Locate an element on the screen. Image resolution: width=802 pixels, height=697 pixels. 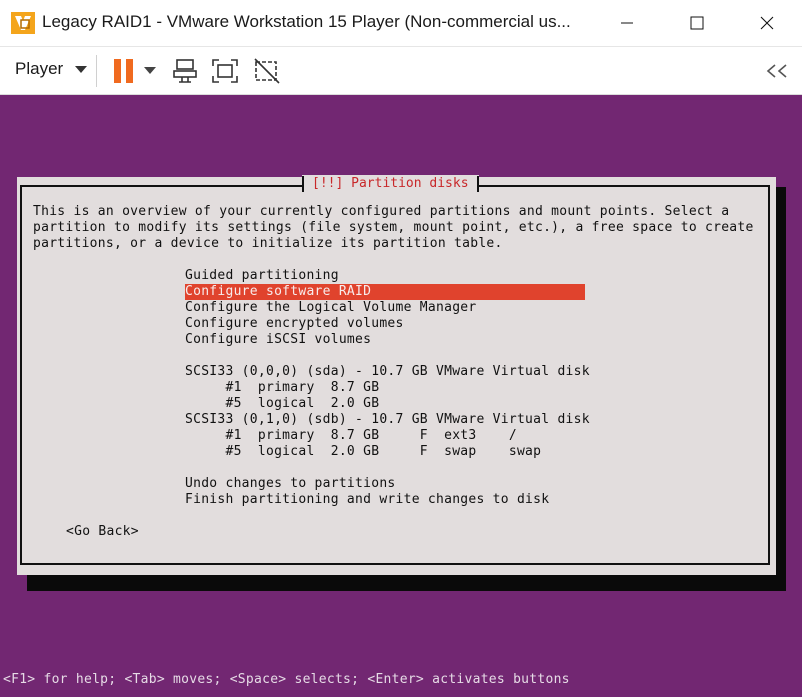
close-button is located at coordinates (767, 23).